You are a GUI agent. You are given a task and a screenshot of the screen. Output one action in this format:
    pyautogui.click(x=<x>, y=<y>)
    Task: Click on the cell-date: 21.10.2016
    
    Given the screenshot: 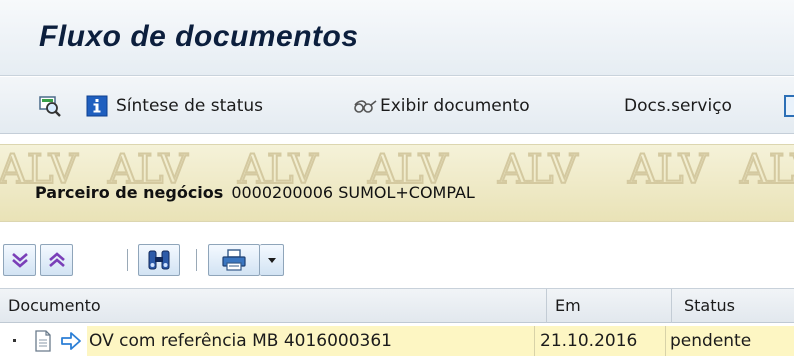 What is the action you would take?
    pyautogui.click(x=600, y=341)
    